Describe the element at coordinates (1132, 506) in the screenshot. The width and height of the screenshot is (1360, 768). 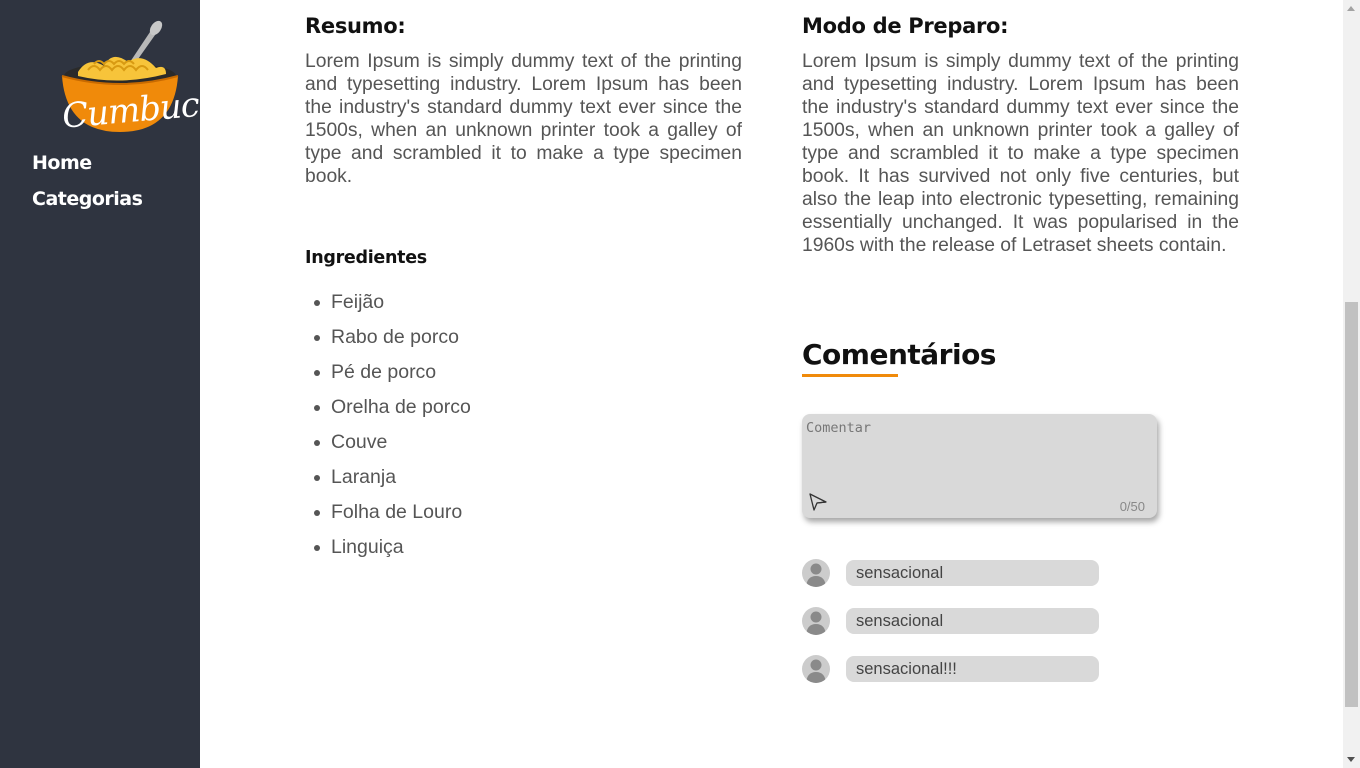
I see `char-counter: 0/50` at that location.